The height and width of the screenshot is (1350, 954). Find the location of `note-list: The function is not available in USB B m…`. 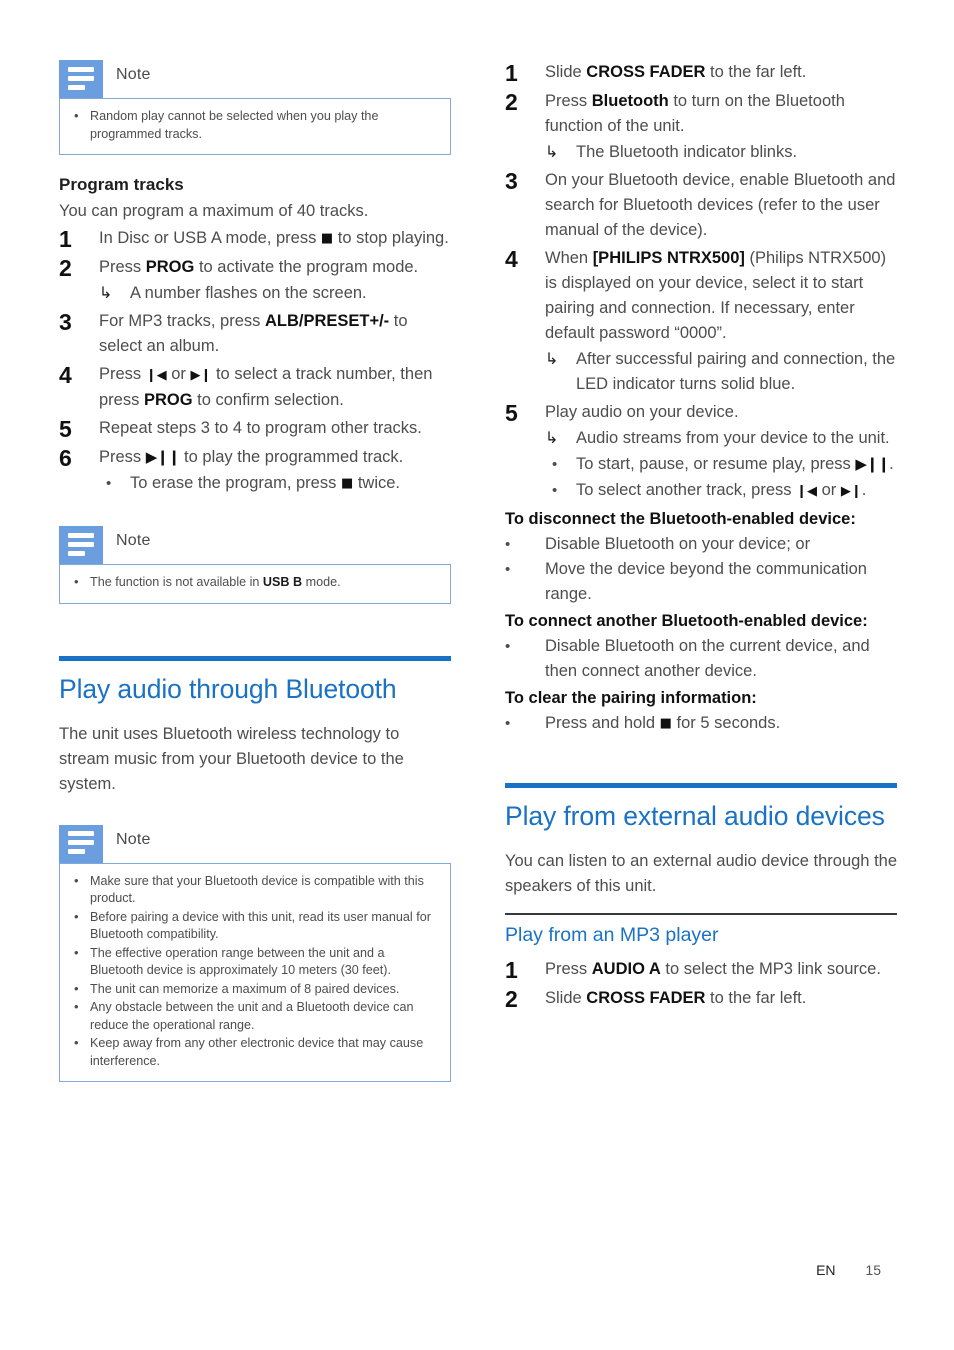

note-list: The function is not available in USB B m… is located at coordinates (255, 582).